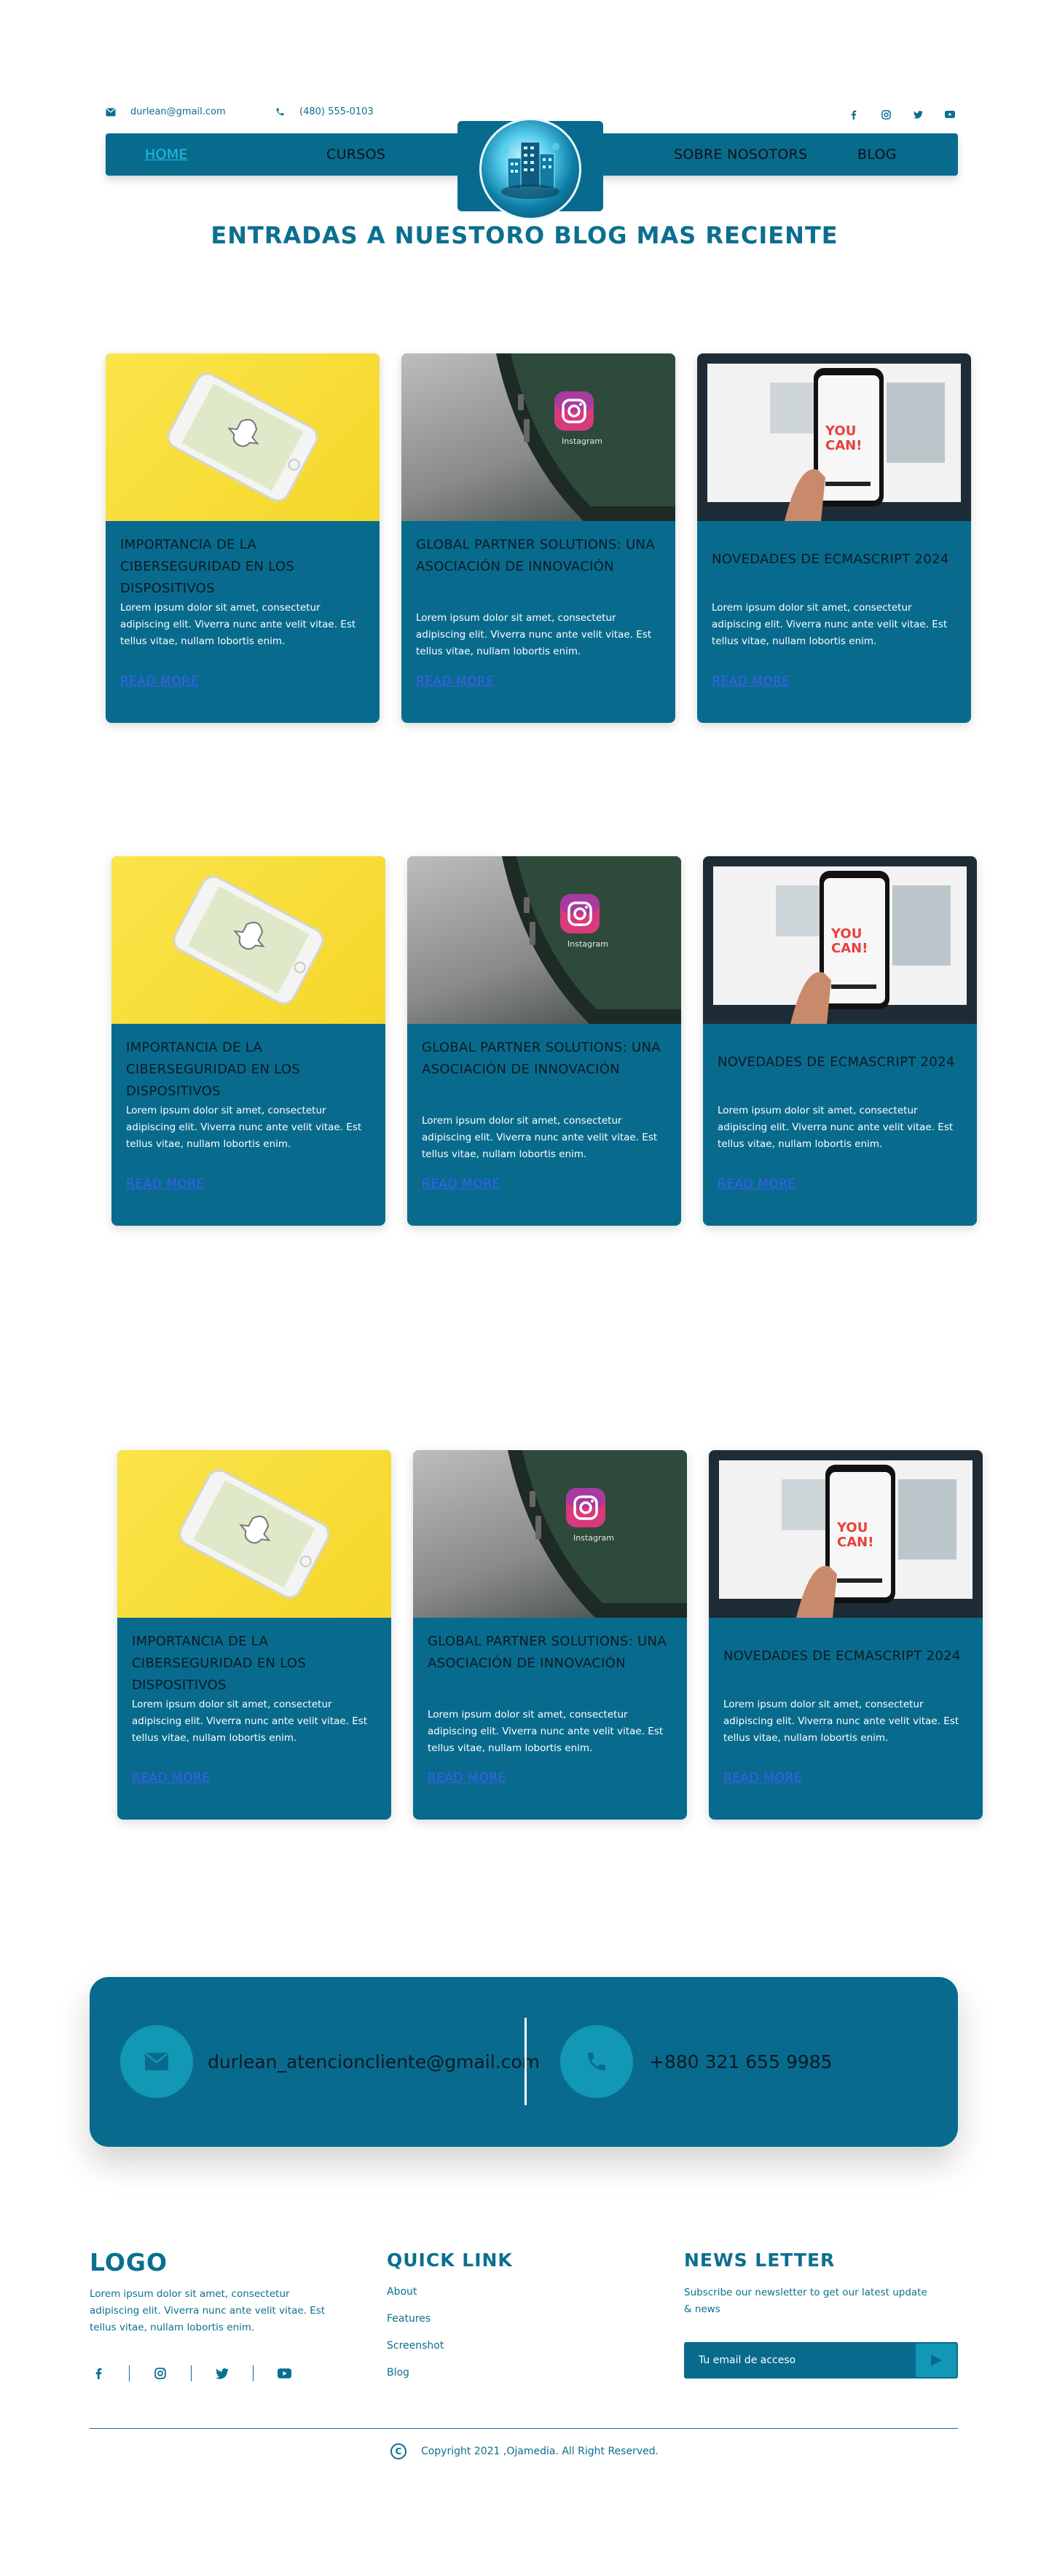 This screenshot has width=1049, height=2576. What do you see at coordinates (741, 154) in the screenshot?
I see `nav-sobre-nosotors: SOBRE NOSOTORS` at bounding box center [741, 154].